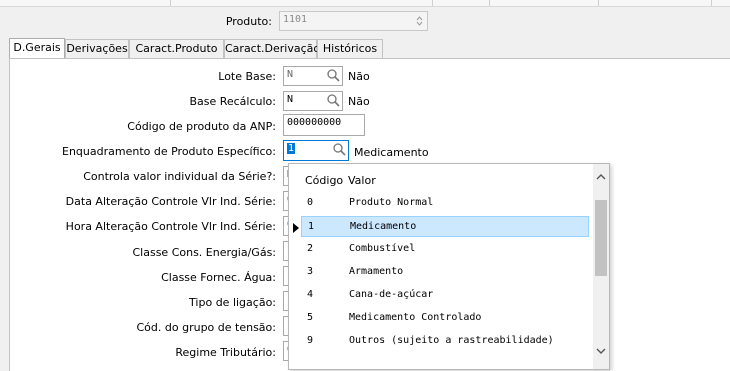  I want to click on scrollbar-thumb, so click(601, 238).